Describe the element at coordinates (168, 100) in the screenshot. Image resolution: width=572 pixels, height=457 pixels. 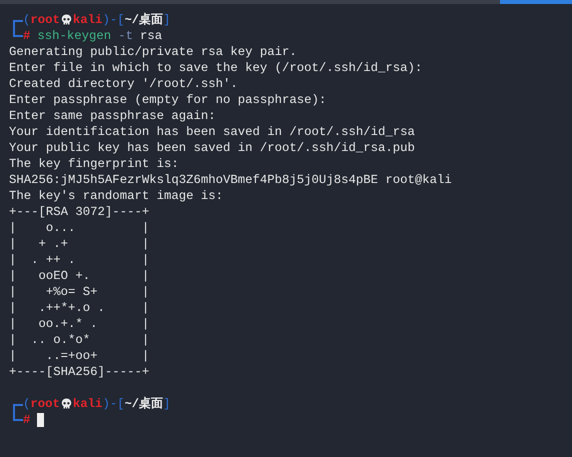
I see `output-line: Enter passphrase (empty for no passphrase):` at that location.